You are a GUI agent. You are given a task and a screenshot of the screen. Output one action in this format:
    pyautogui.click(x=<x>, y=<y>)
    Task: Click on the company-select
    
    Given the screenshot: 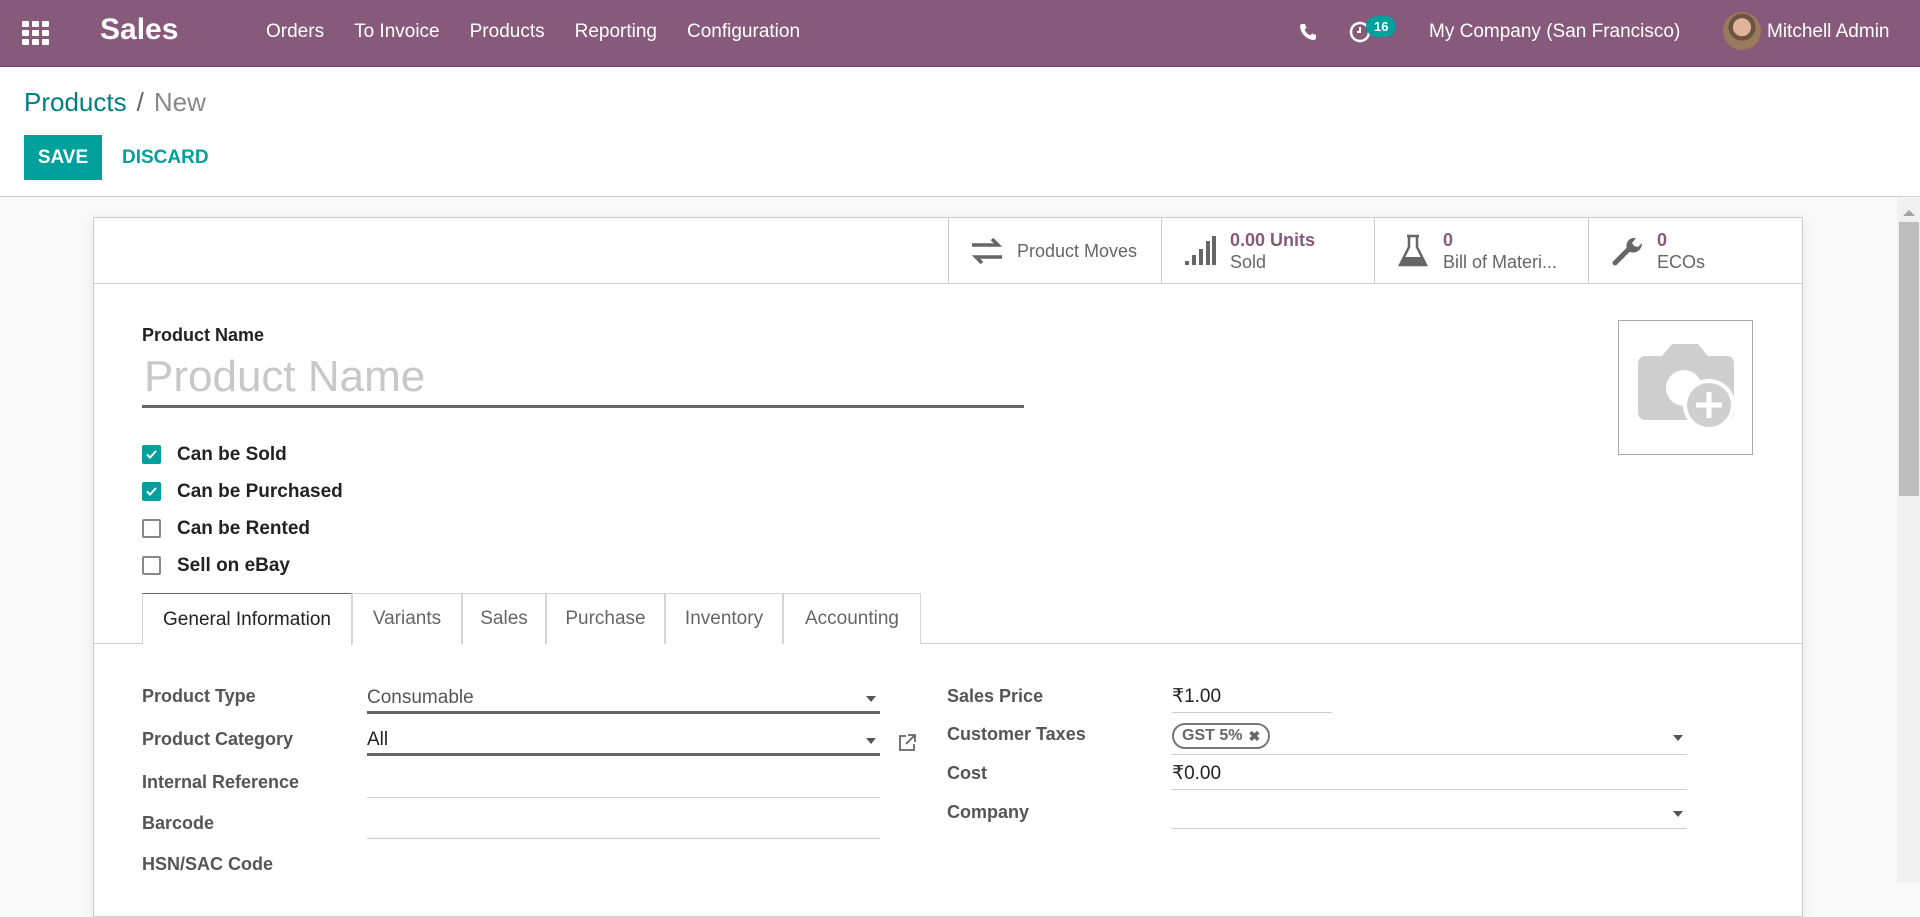 What is the action you would take?
    pyautogui.click(x=1429, y=814)
    